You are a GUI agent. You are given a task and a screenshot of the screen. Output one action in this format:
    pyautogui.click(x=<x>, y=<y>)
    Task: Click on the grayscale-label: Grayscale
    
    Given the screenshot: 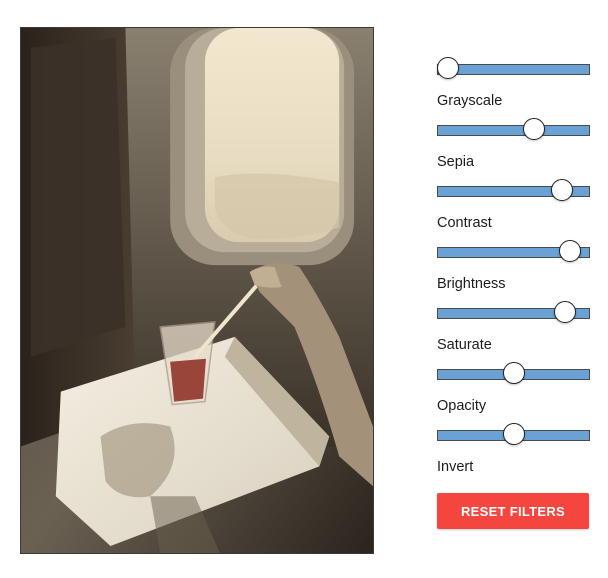 What is the action you would take?
    pyautogui.click(x=470, y=101)
    